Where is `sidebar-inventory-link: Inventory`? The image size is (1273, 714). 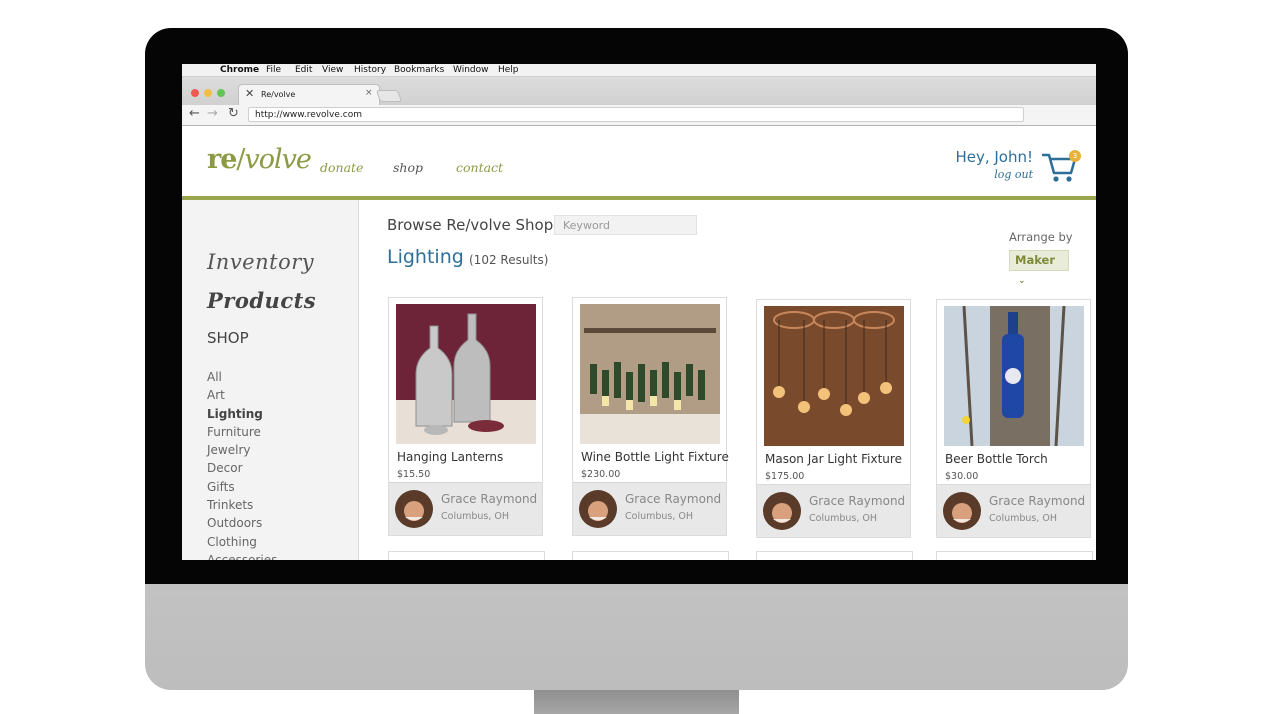 sidebar-inventory-link: Inventory is located at coordinates (260, 262).